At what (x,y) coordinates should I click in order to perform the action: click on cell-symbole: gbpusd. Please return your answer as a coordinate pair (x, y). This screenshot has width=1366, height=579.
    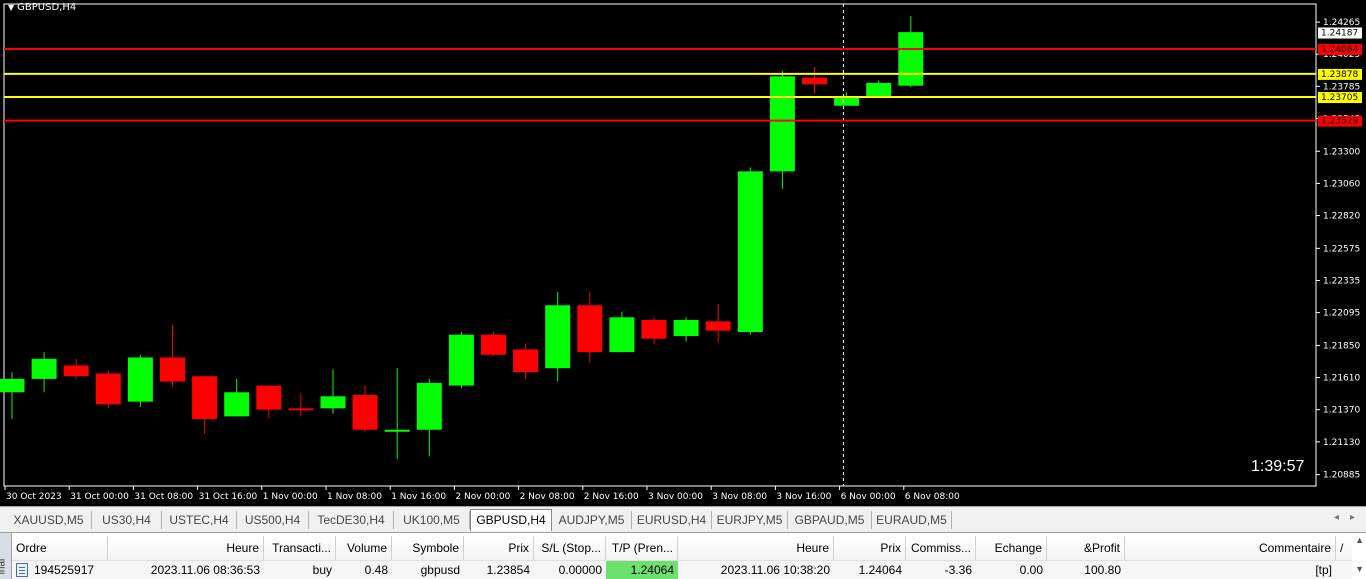
    Looking at the image, I should click on (440, 570).